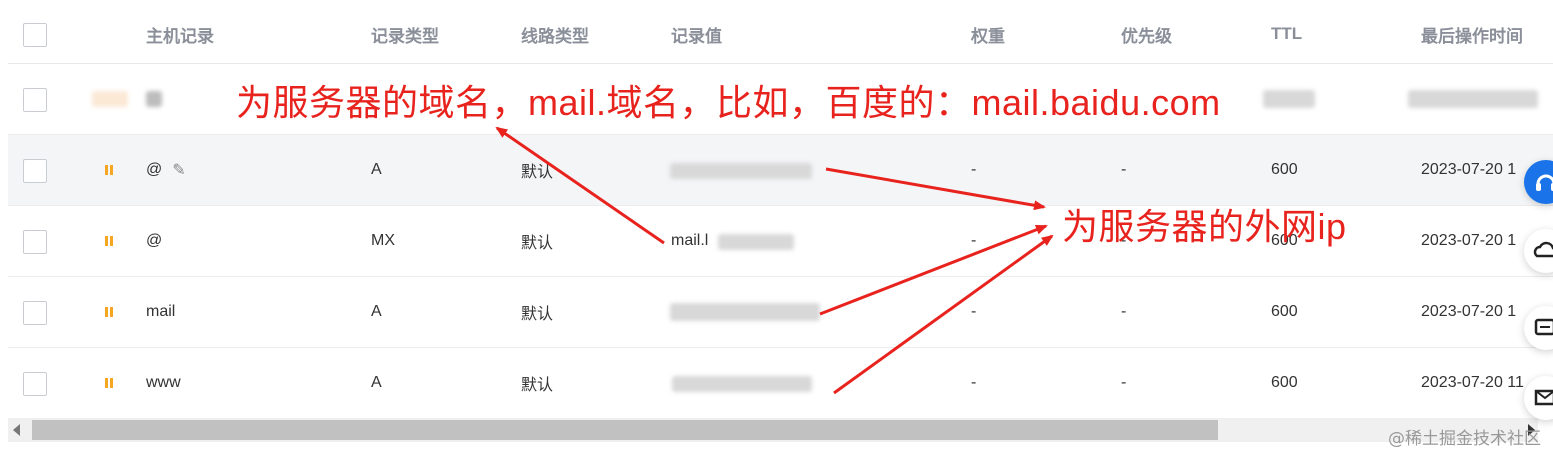 Image resolution: width=1553 pixels, height=452 pixels. Describe the element at coordinates (1464, 439) in the screenshot. I see `watermark: @稀土掘金技术社区` at that location.